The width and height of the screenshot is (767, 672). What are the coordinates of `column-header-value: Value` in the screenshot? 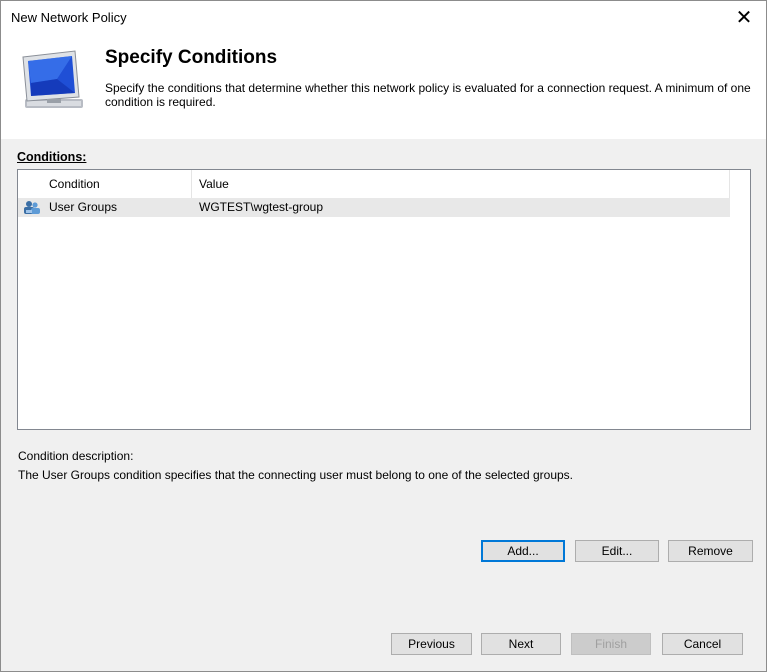 It's located at (214, 184).